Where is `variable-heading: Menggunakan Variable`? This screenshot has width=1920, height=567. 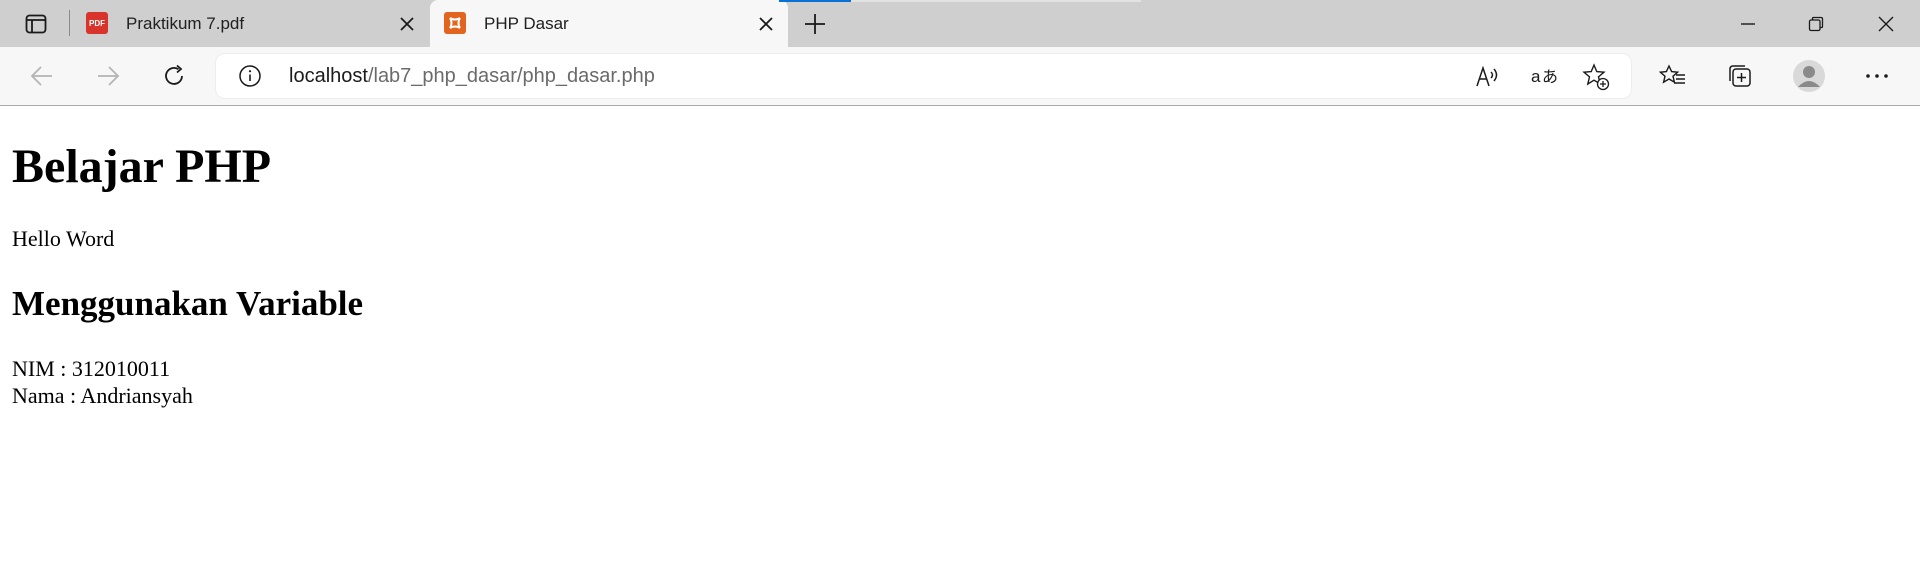
variable-heading: Menggunakan Variable is located at coordinates (188, 303).